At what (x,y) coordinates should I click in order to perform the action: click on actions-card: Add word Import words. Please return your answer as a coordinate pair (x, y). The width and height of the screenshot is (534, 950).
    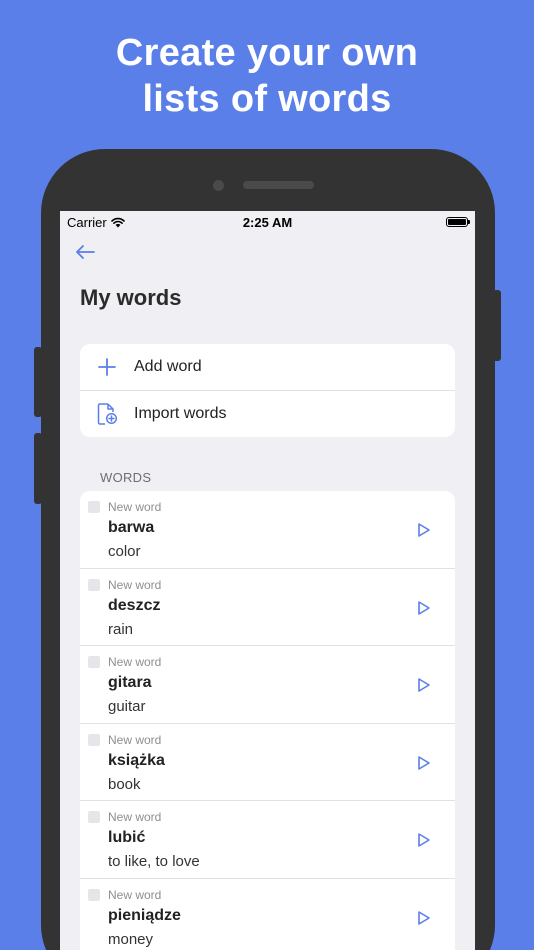
    Looking at the image, I should click on (267, 390).